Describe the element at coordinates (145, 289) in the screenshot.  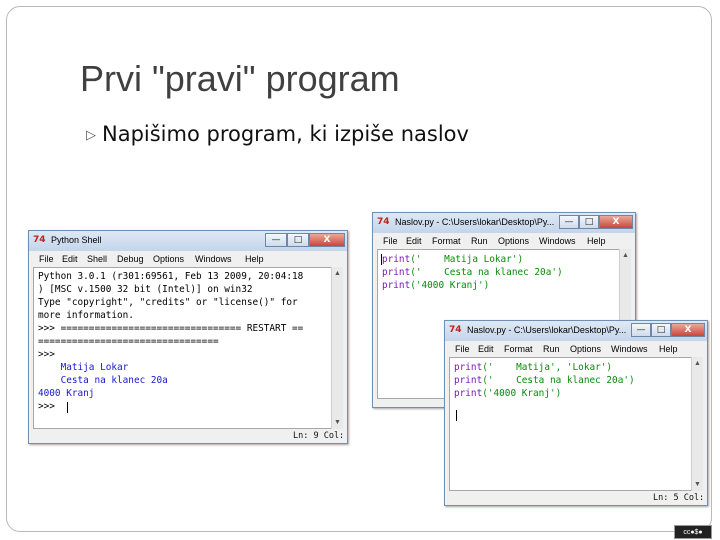
I see `shell-line: ) [MSC v.1500 32 bit (Intel)] on win32` at that location.